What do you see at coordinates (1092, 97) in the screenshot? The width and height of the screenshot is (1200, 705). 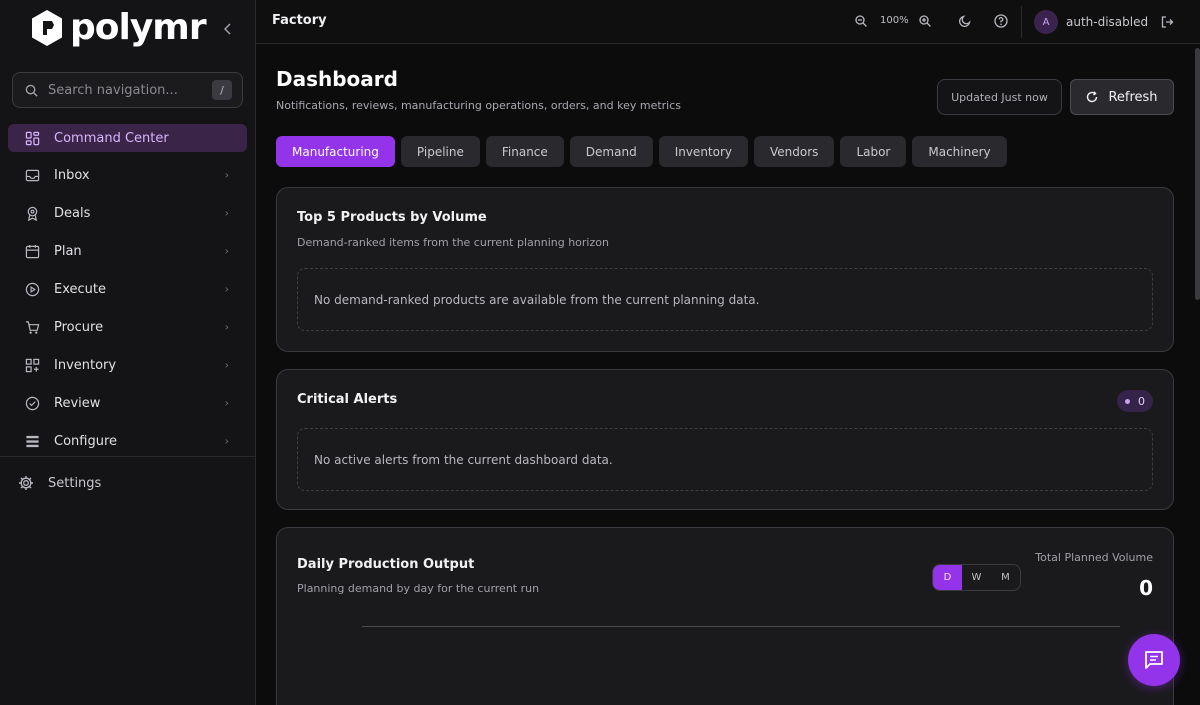 I see `refresh-icon` at bounding box center [1092, 97].